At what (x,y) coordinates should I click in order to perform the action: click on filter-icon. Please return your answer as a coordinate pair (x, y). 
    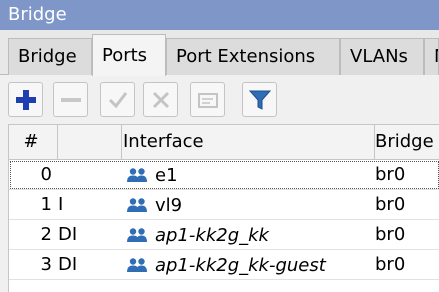
    Looking at the image, I should click on (259, 100).